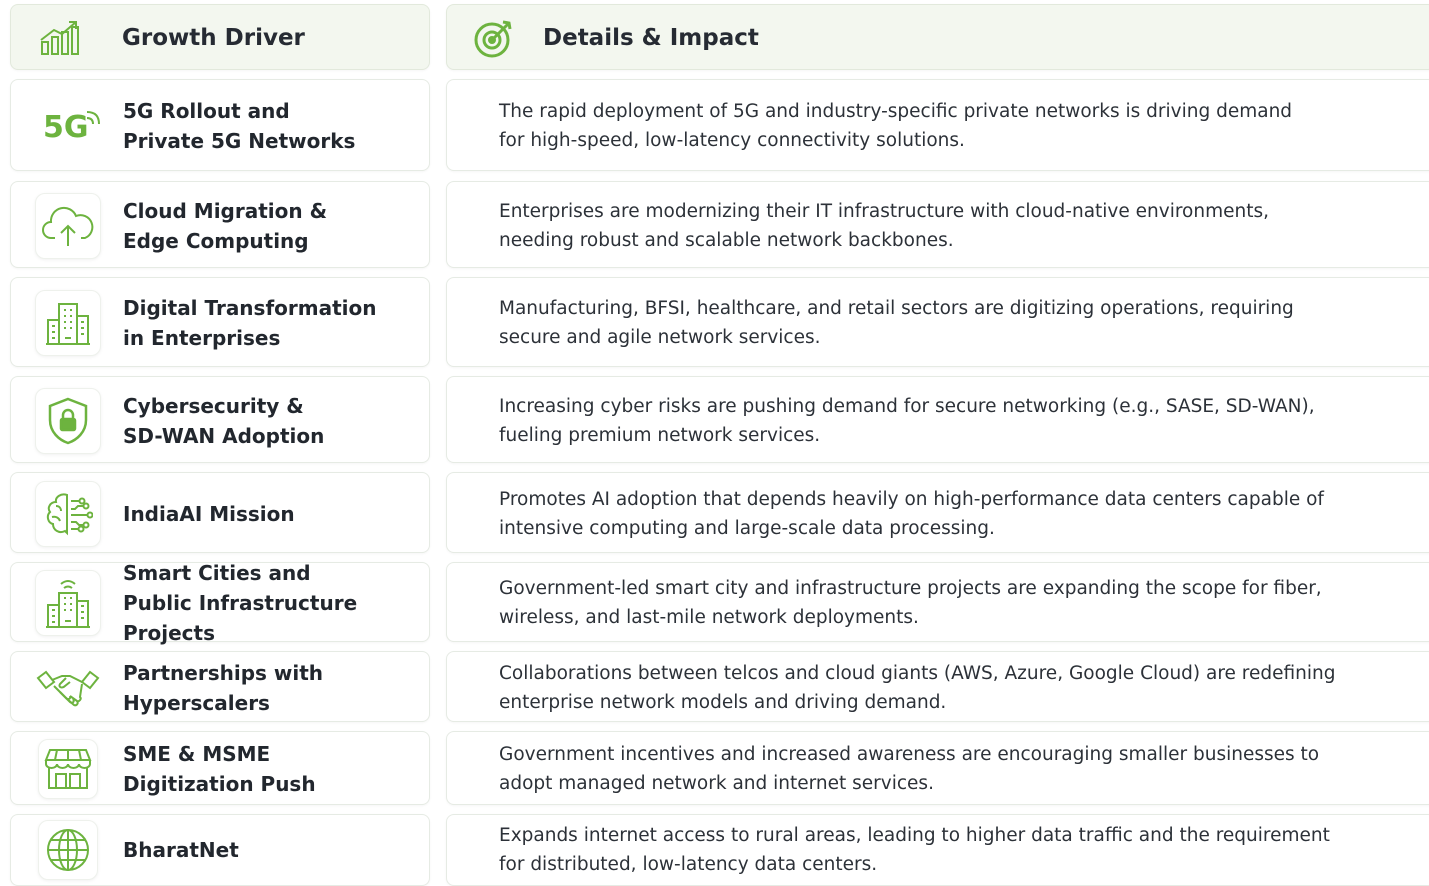 The width and height of the screenshot is (1429, 886). I want to click on driver-label: Cybersecurity & SD-WAN Adoption, so click(224, 420).